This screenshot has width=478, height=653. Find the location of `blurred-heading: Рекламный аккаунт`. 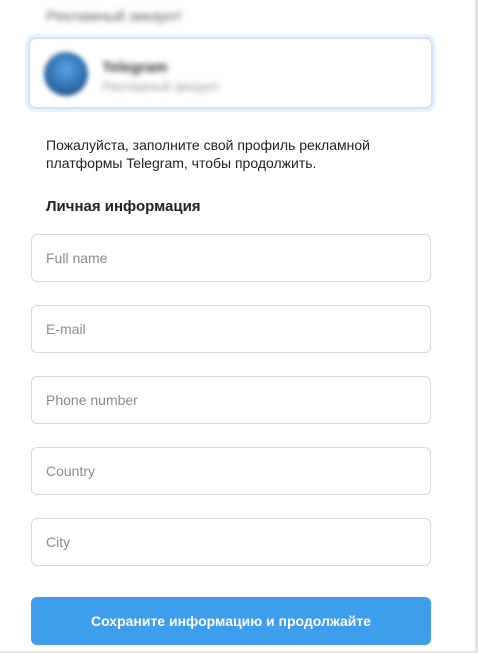

blurred-heading: Рекламный аккаунт is located at coordinates (114, 16).